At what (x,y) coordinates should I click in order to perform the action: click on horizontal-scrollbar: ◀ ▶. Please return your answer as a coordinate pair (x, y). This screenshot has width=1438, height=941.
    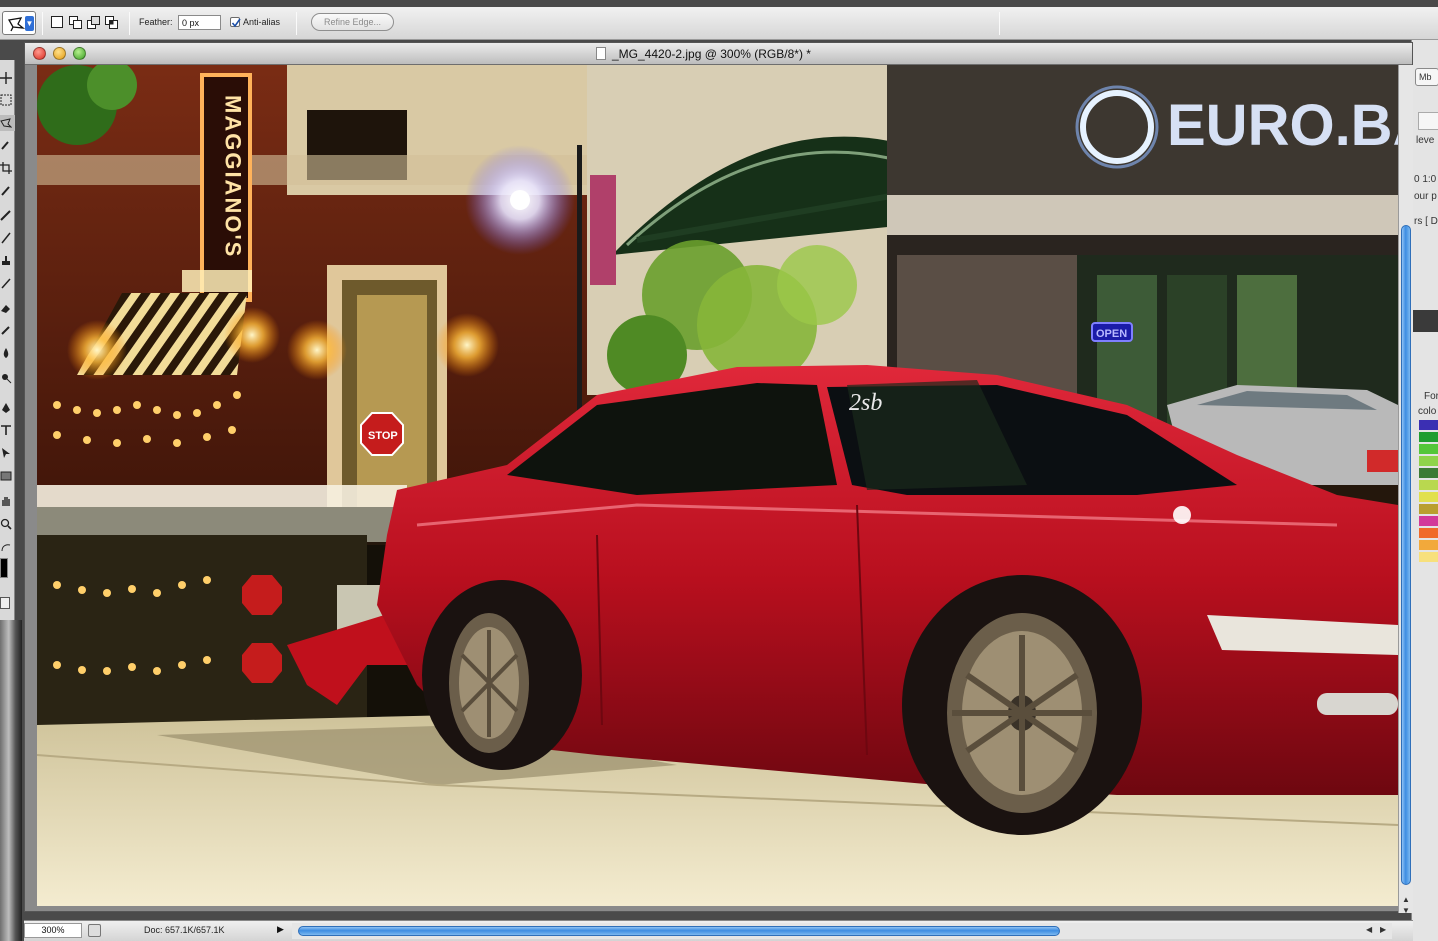
    Looking at the image, I should click on (842, 931).